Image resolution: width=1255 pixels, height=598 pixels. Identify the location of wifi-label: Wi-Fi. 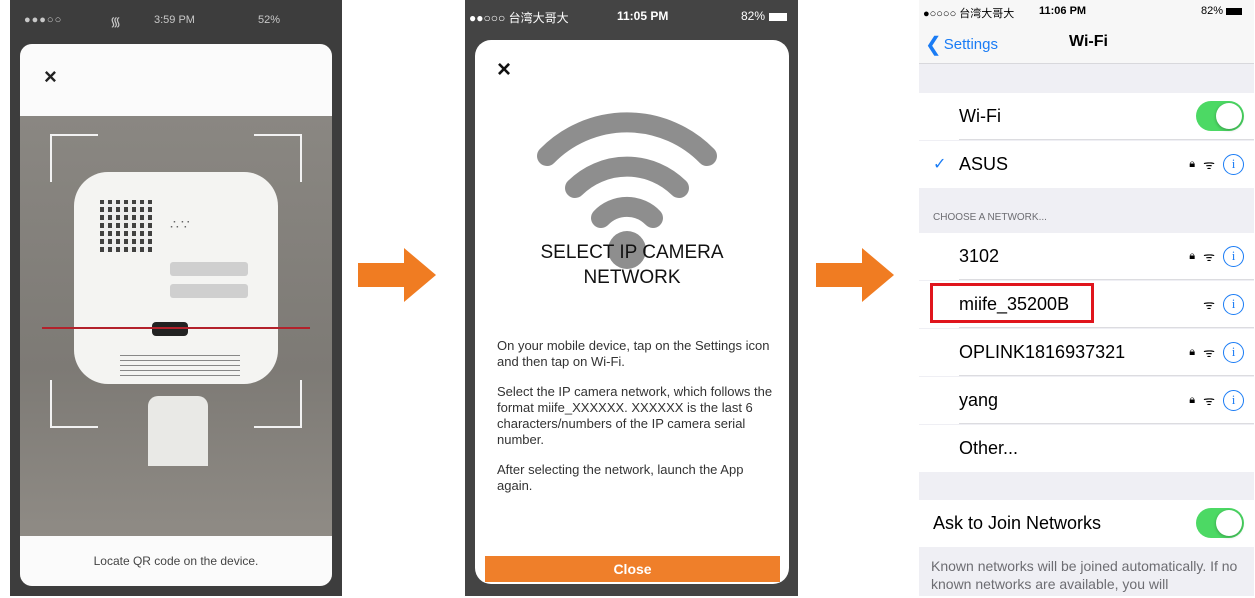
(980, 116).